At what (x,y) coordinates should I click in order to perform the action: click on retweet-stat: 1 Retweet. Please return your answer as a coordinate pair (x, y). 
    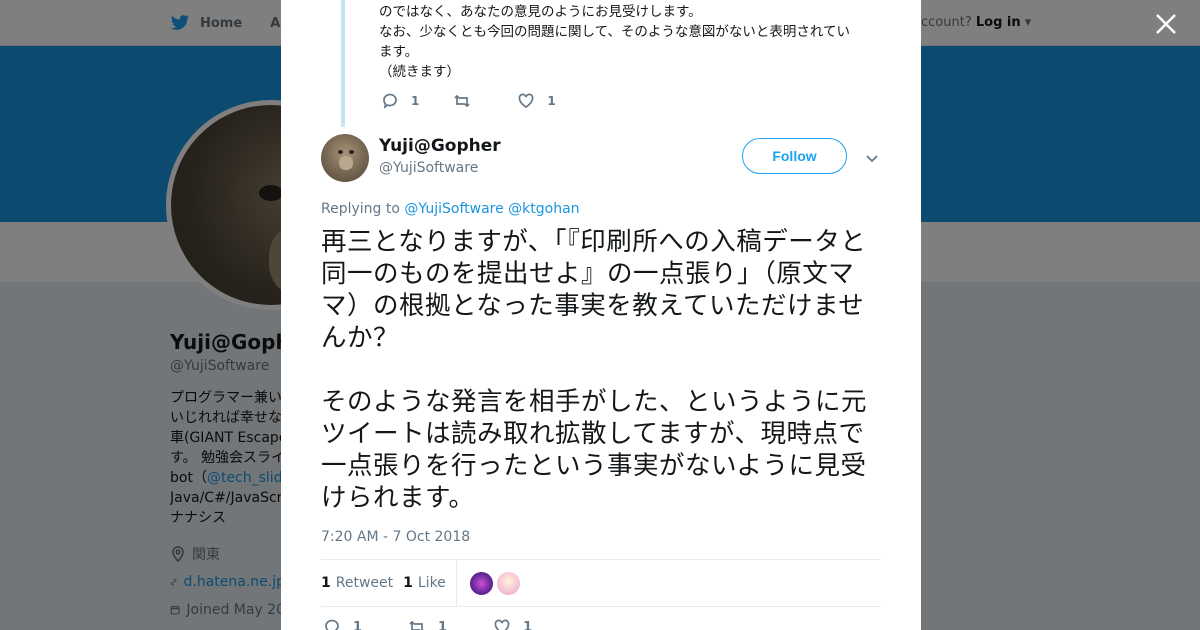
    Looking at the image, I should click on (357, 583).